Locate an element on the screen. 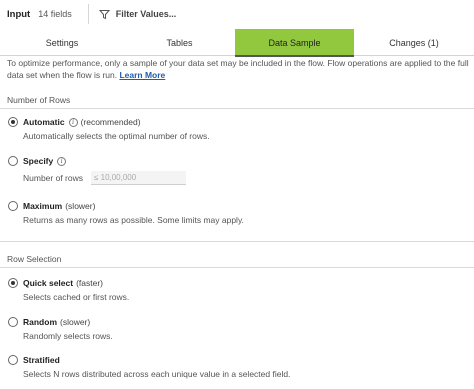 This screenshot has width=474, height=389. maximum-radio-row: Maximum (slower) is located at coordinates (126, 206).